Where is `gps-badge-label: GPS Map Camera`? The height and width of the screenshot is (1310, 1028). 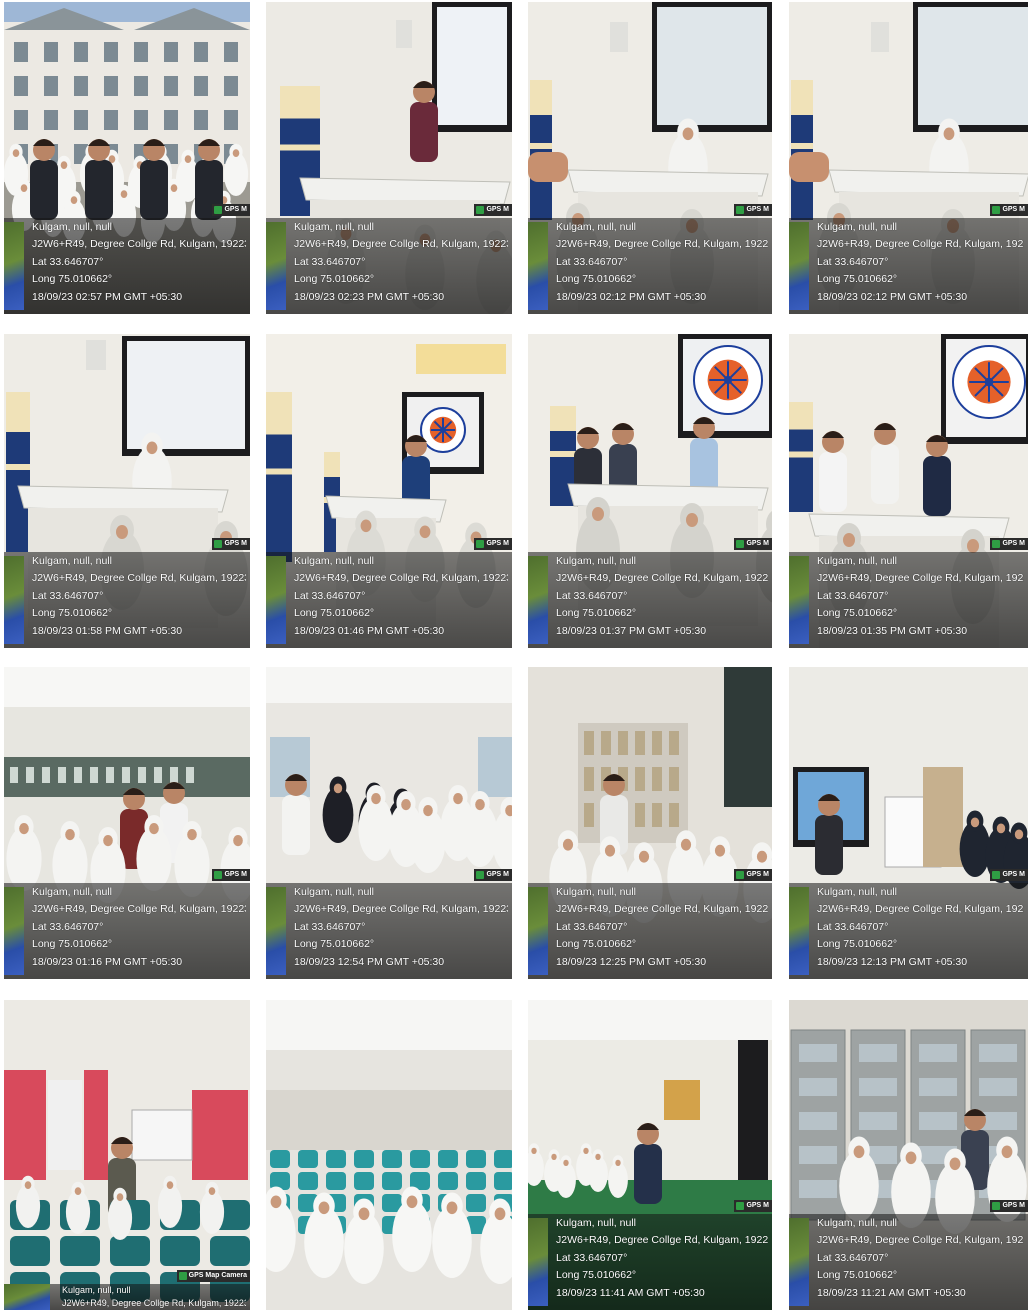 gps-badge-label: GPS Map Camera is located at coordinates (217, 1275).